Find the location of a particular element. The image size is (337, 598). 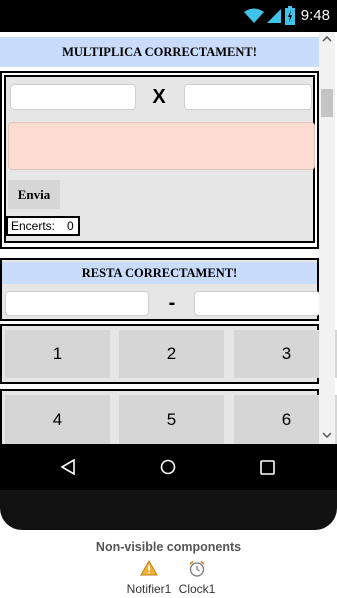

send-button: Envia is located at coordinates (34, 194).